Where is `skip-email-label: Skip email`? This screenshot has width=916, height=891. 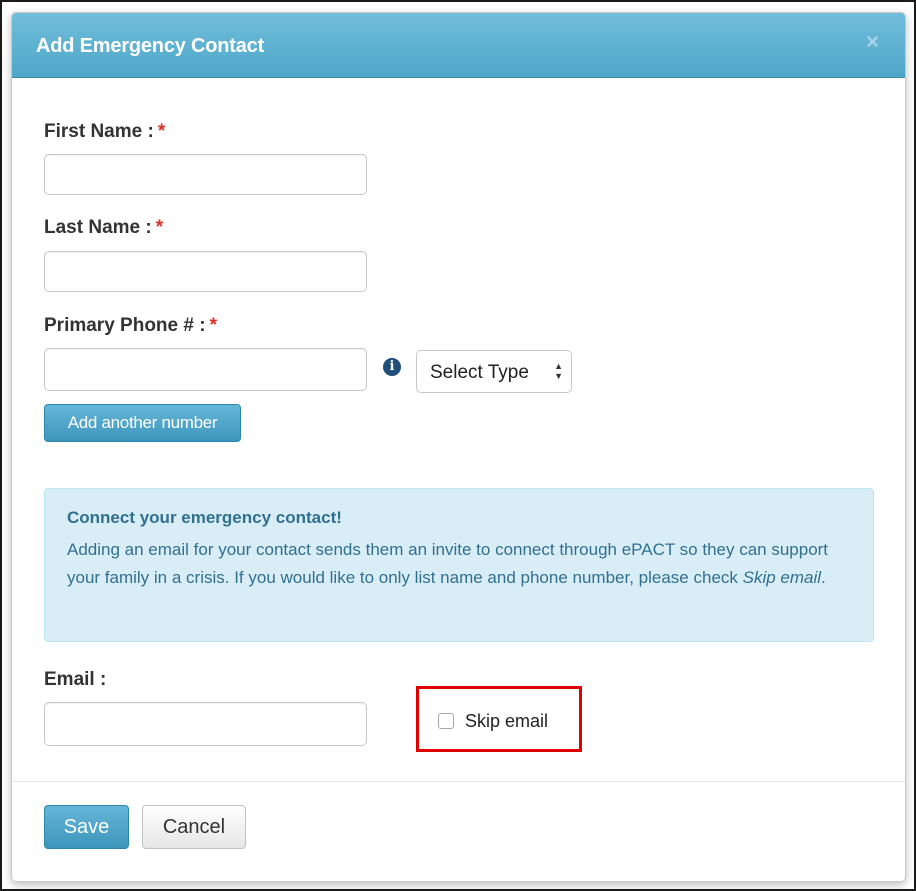
skip-email-label: Skip email is located at coordinates (506, 721).